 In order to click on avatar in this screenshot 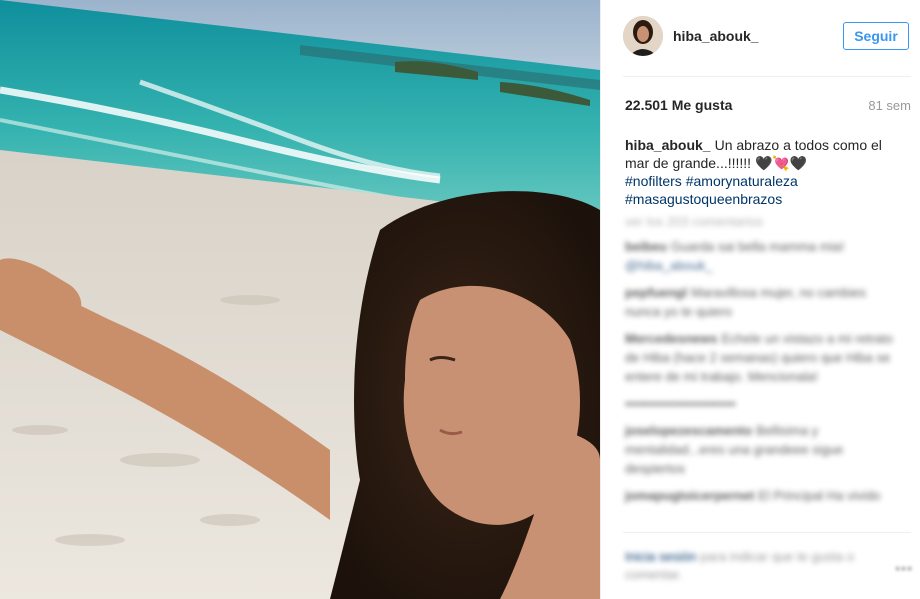, I will do `click(643, 36)`.